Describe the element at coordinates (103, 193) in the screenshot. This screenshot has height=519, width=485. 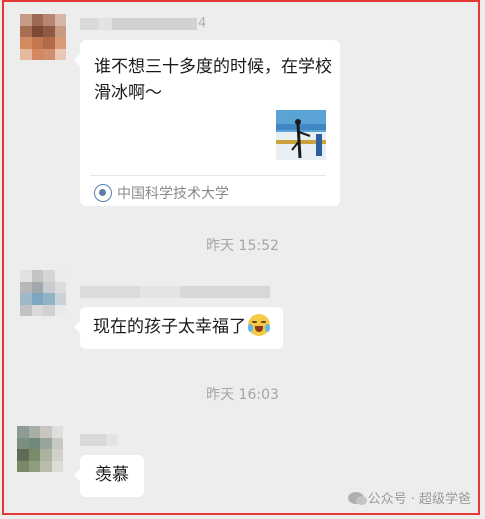
I see `school-logo-icon` at that location.